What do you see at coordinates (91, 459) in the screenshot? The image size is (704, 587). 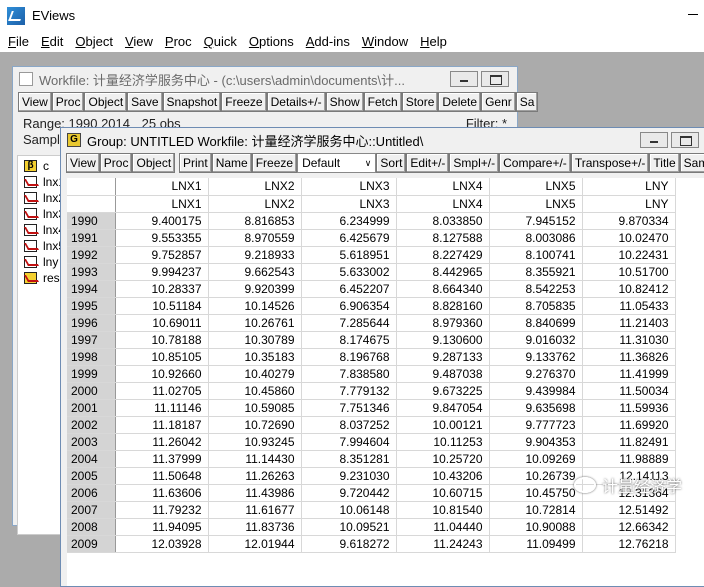 I see `row-label: 2004` at bounding box center [91, 459].